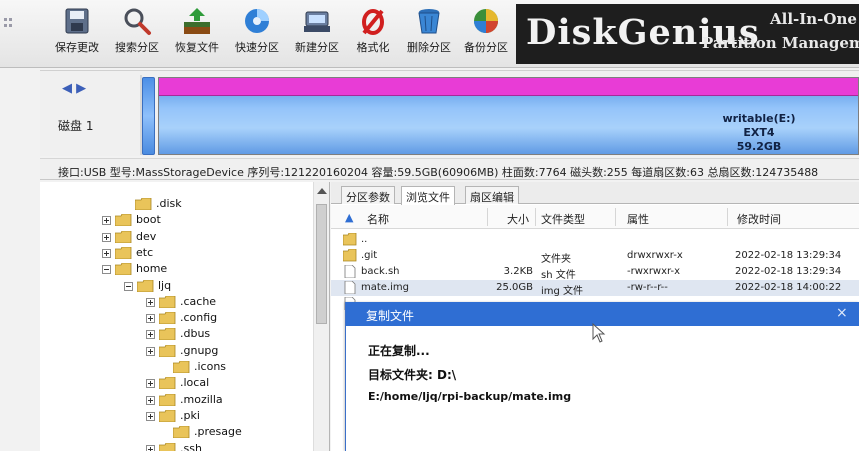 This screenshot has width=859, height=451. Describe the element at coordinates (508, 116) in the screenshot. I see `partition-segment-writable: writable(E:) EXT4 59.2GB` at that location.